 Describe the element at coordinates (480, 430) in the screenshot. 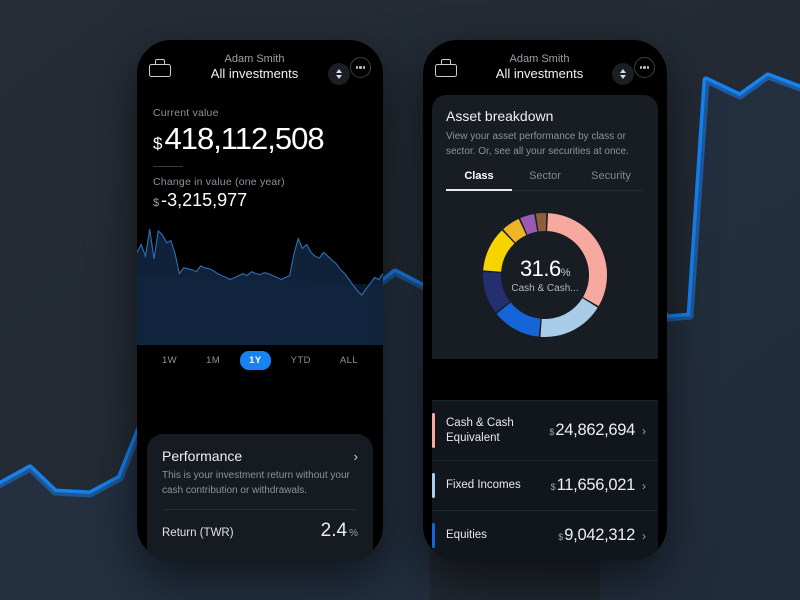

I see `asset-name: Cash & Cash Equivalent` at that location.